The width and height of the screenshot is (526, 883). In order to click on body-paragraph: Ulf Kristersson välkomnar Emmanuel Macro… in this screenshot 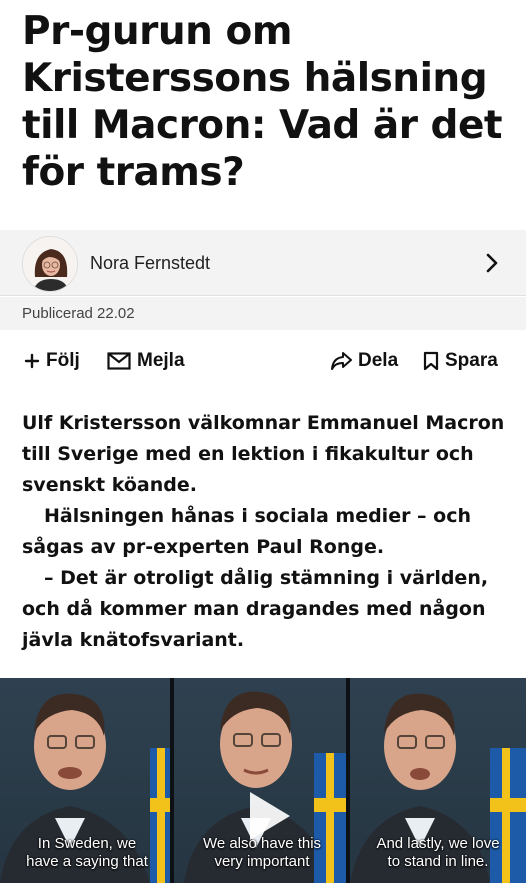, I will do `click(263, 454)`.